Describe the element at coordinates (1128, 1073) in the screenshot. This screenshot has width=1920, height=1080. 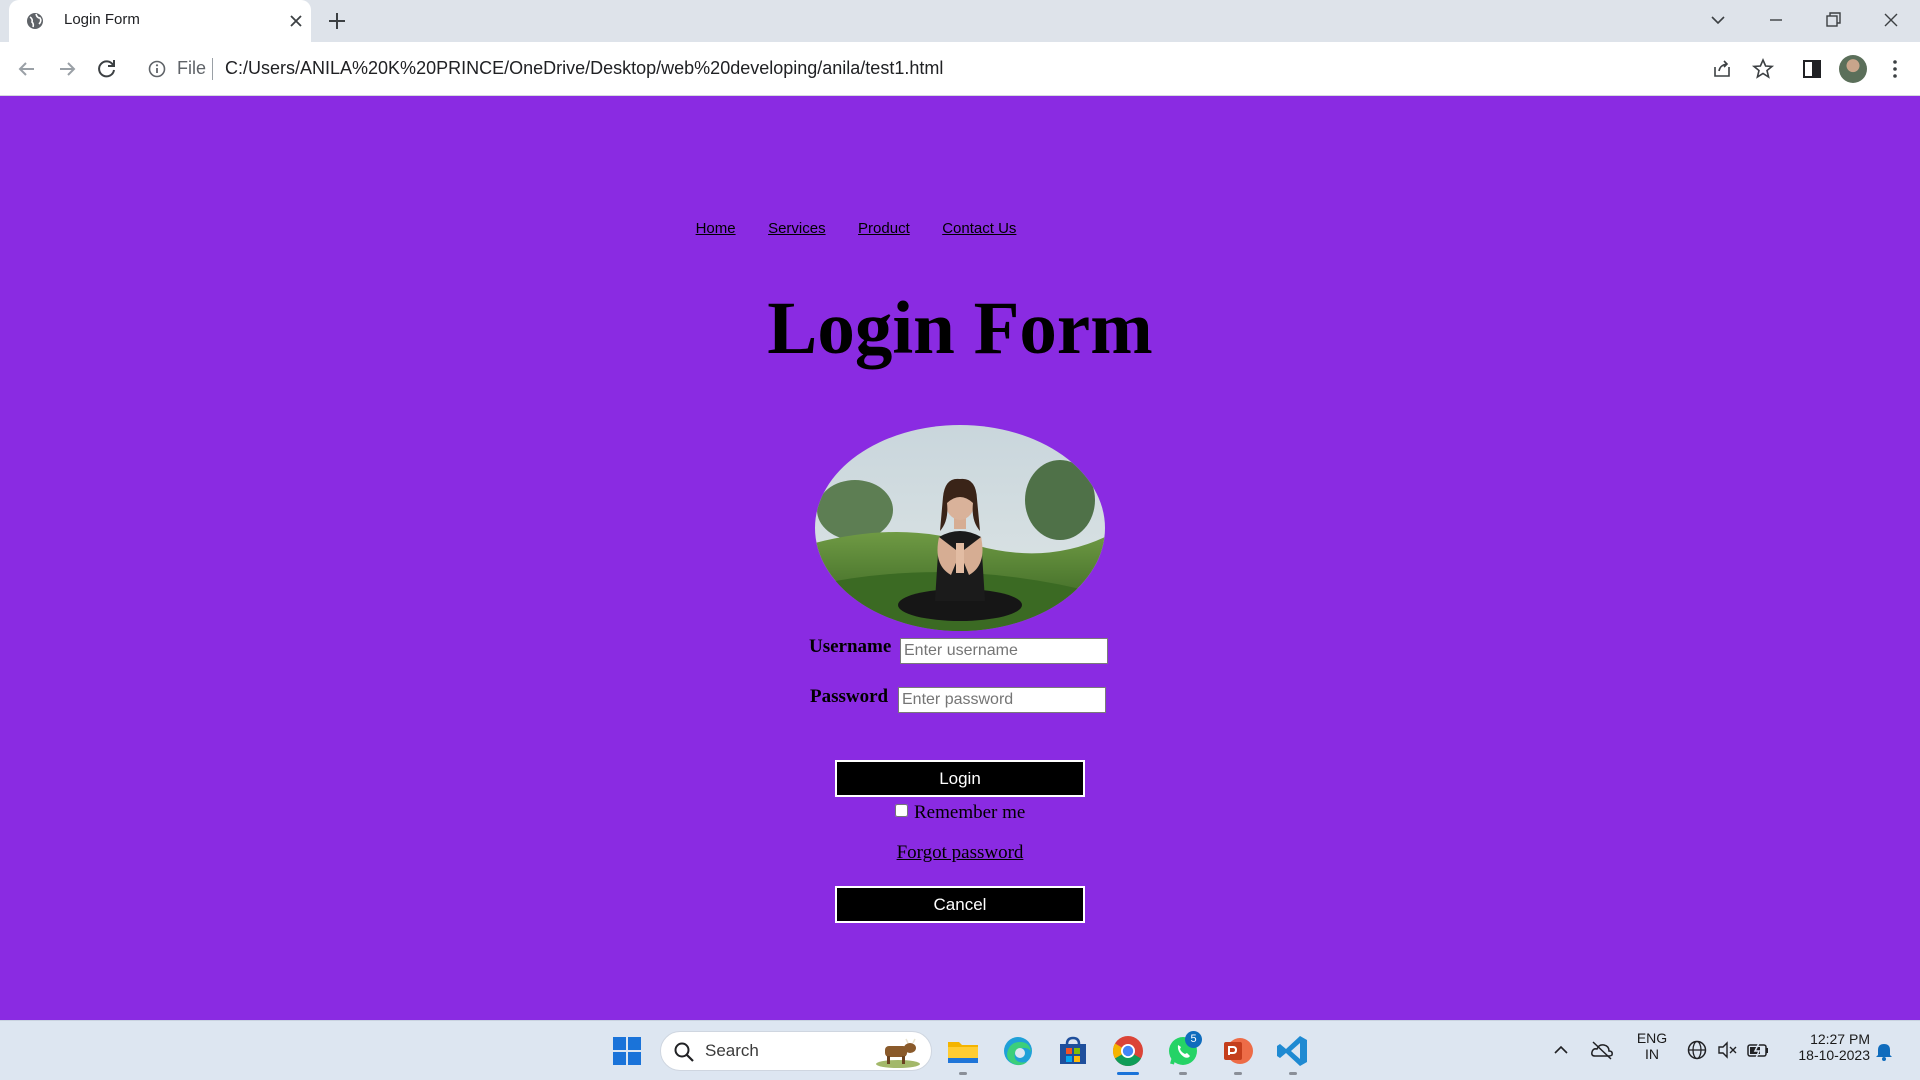
I see `chrome-active-indicator` at that location.